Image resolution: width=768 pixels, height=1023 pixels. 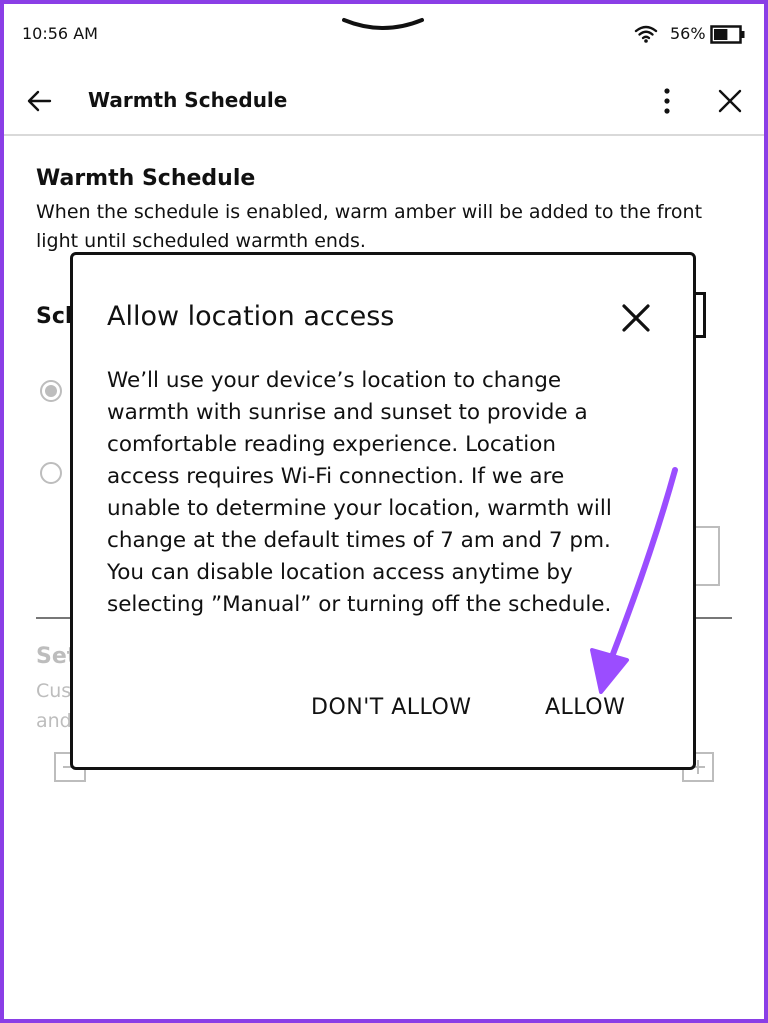 What do you see at coordinates (384, 135) in the screenshot?
I see `header-divider` at bounding box center [384, 135].